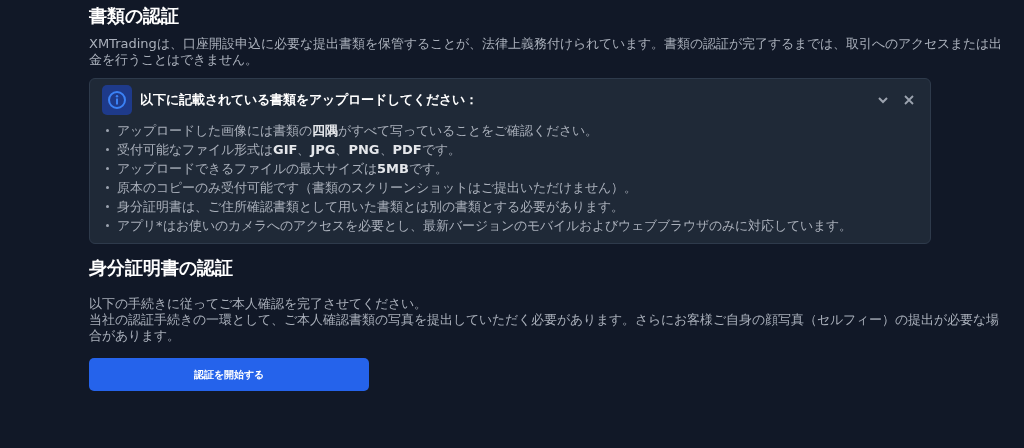  What do you see at coordinates (357, 130) in the screenshot?
I see `notice-item: アップロードした画像には書類の四隅がすべて写っていることをご確認ください。` at bounding box center [357, 130].